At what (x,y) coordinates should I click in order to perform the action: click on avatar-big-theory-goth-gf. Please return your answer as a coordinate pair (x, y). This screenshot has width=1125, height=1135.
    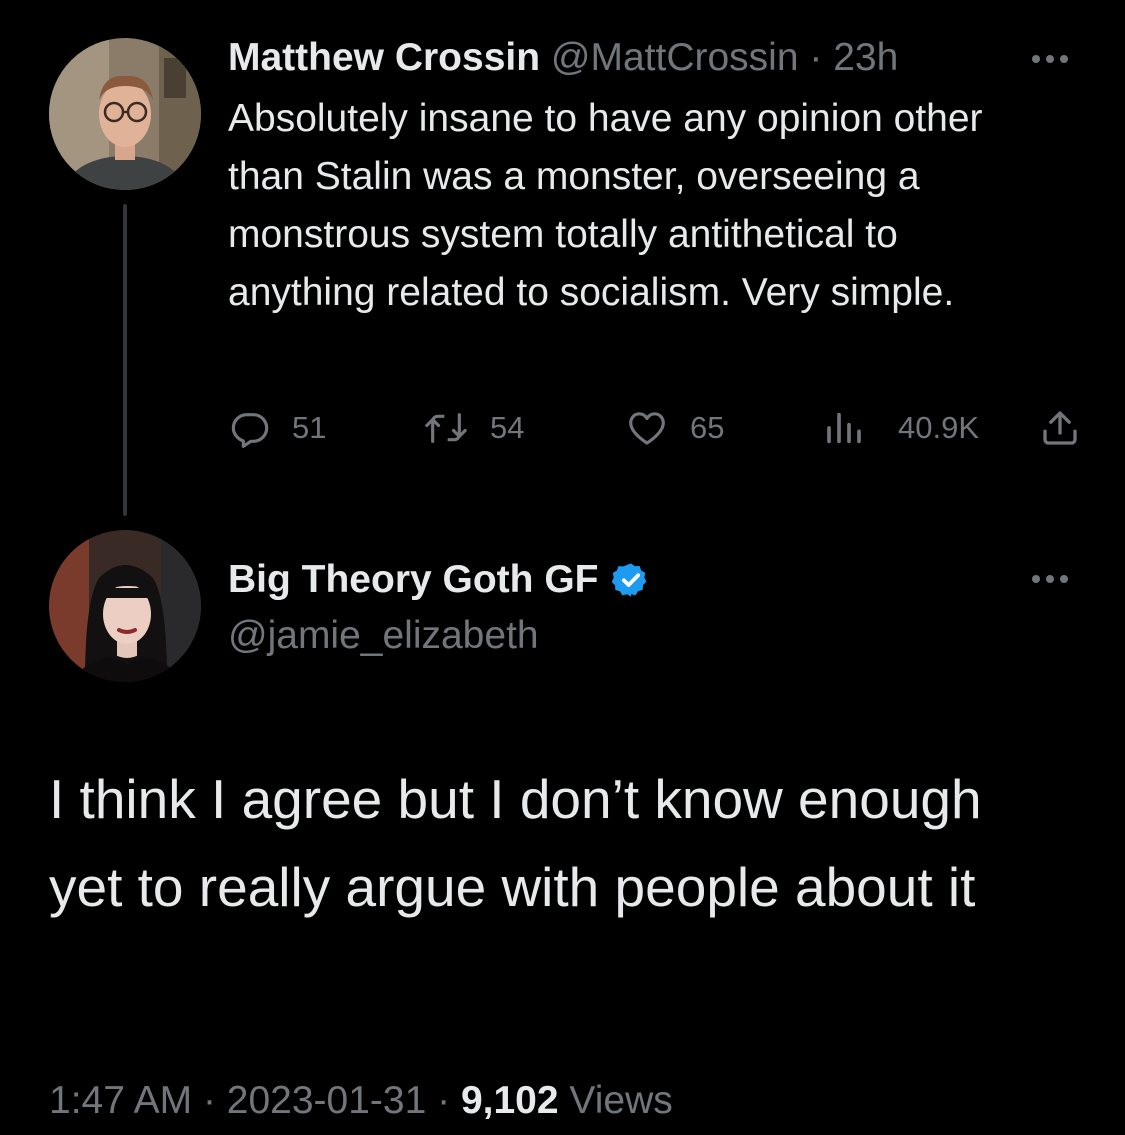
    Looking at the image, I should click on (125, 606).